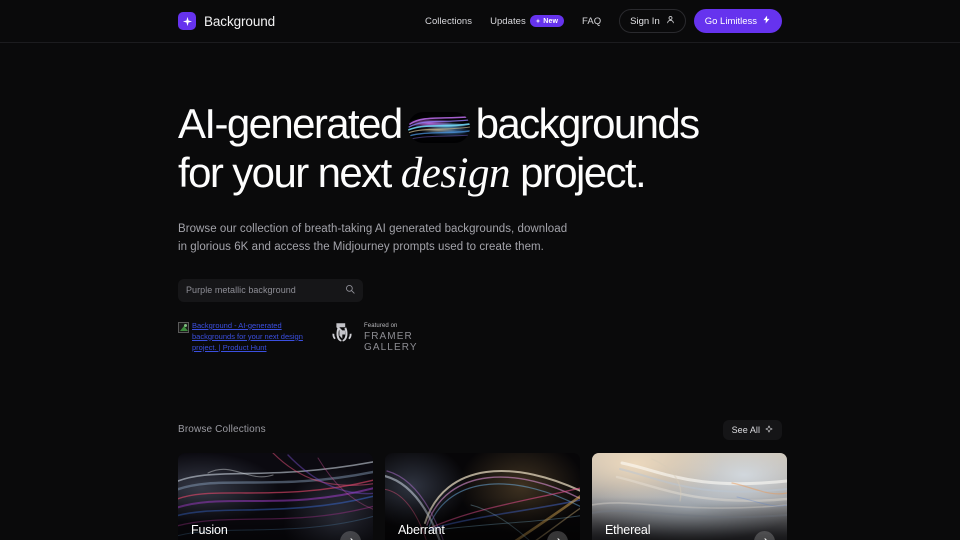  I want to click on see-all-button: See All, so click(752, 429).